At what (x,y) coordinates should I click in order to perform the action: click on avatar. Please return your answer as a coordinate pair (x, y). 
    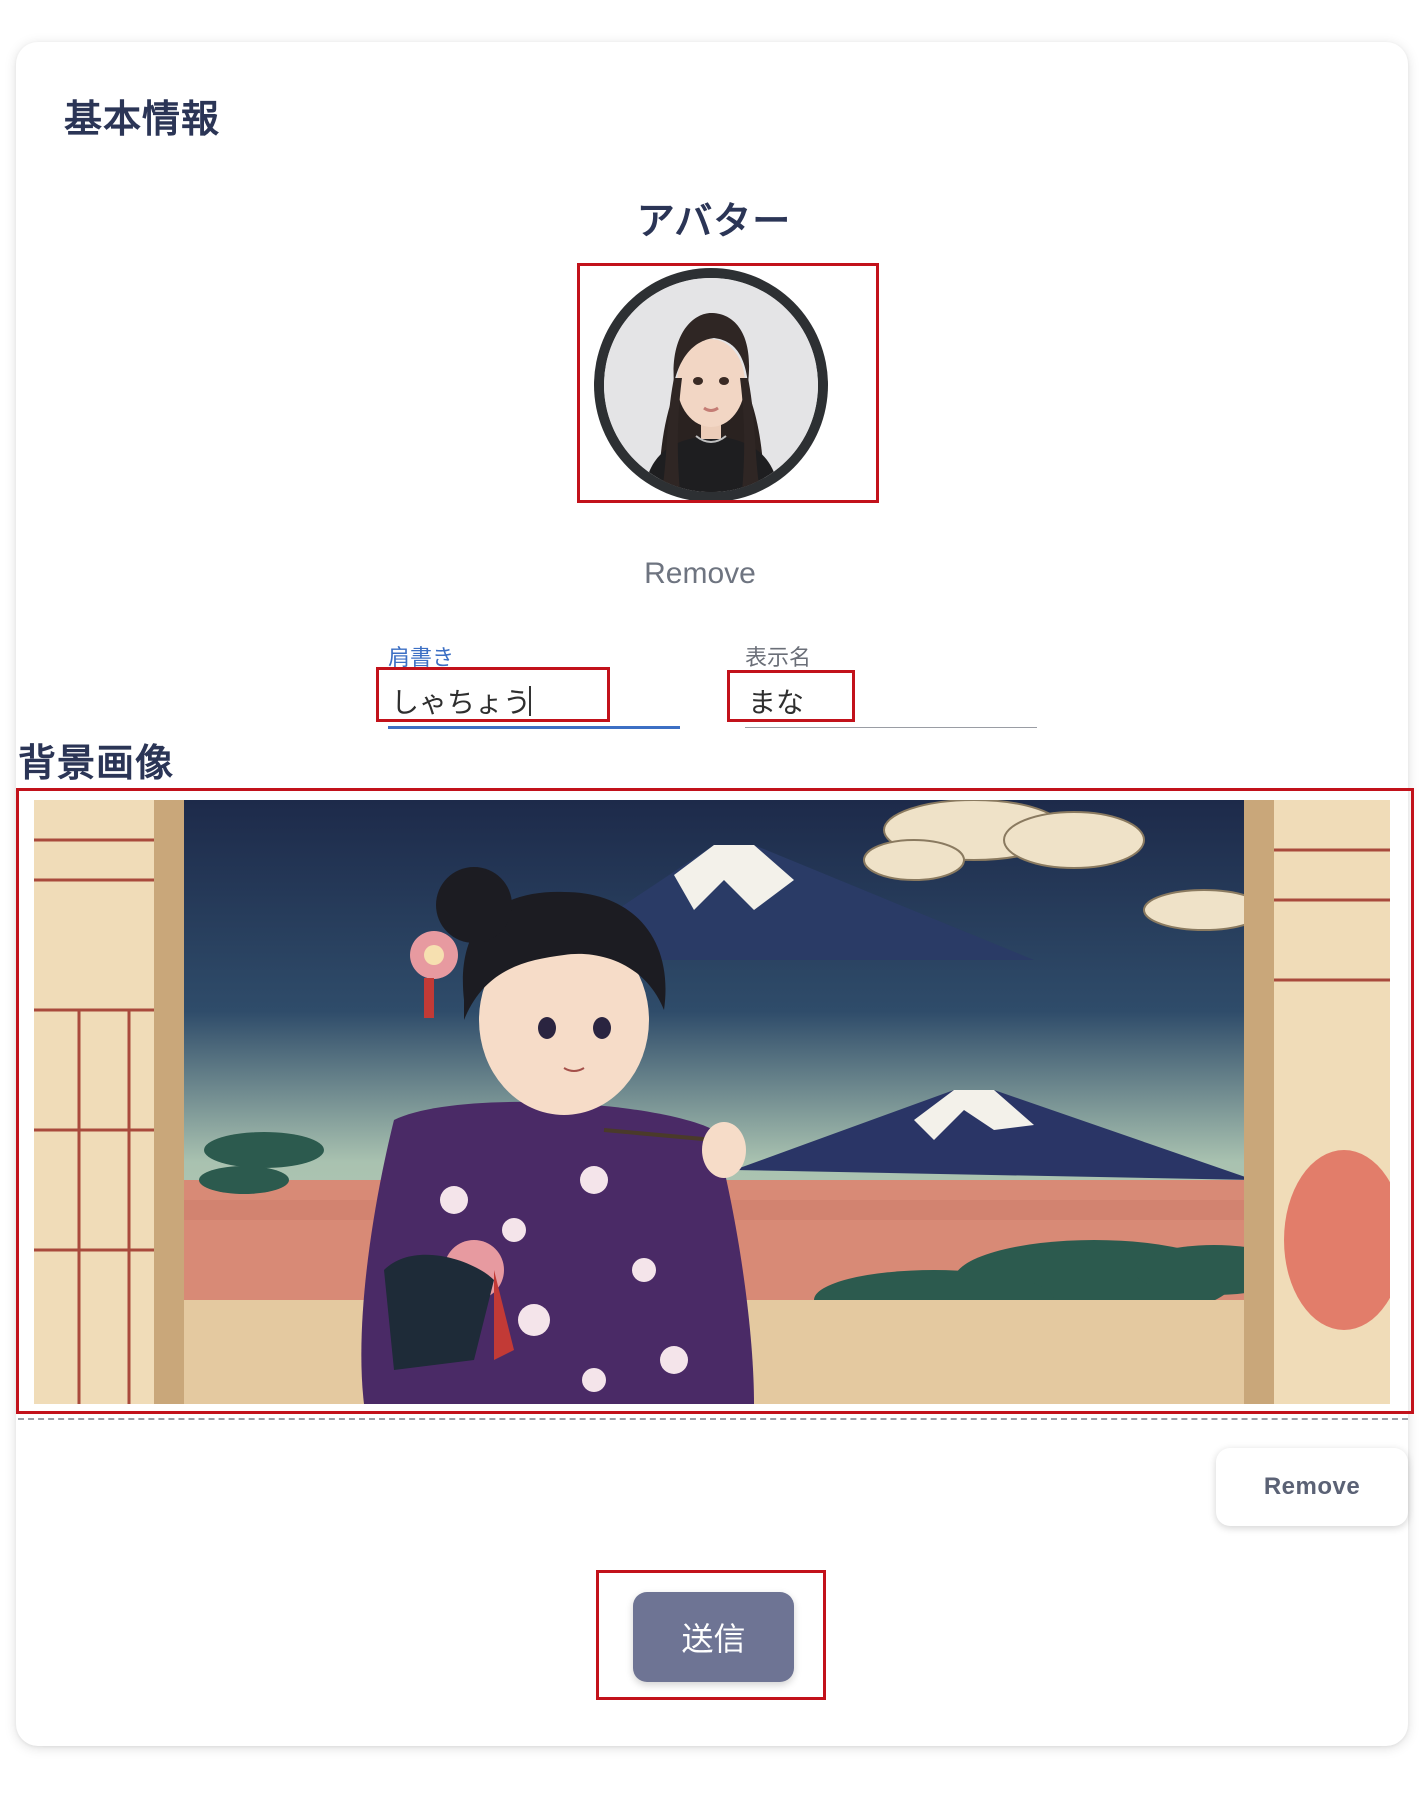
    Looking at the image, I should click on (711, 385).